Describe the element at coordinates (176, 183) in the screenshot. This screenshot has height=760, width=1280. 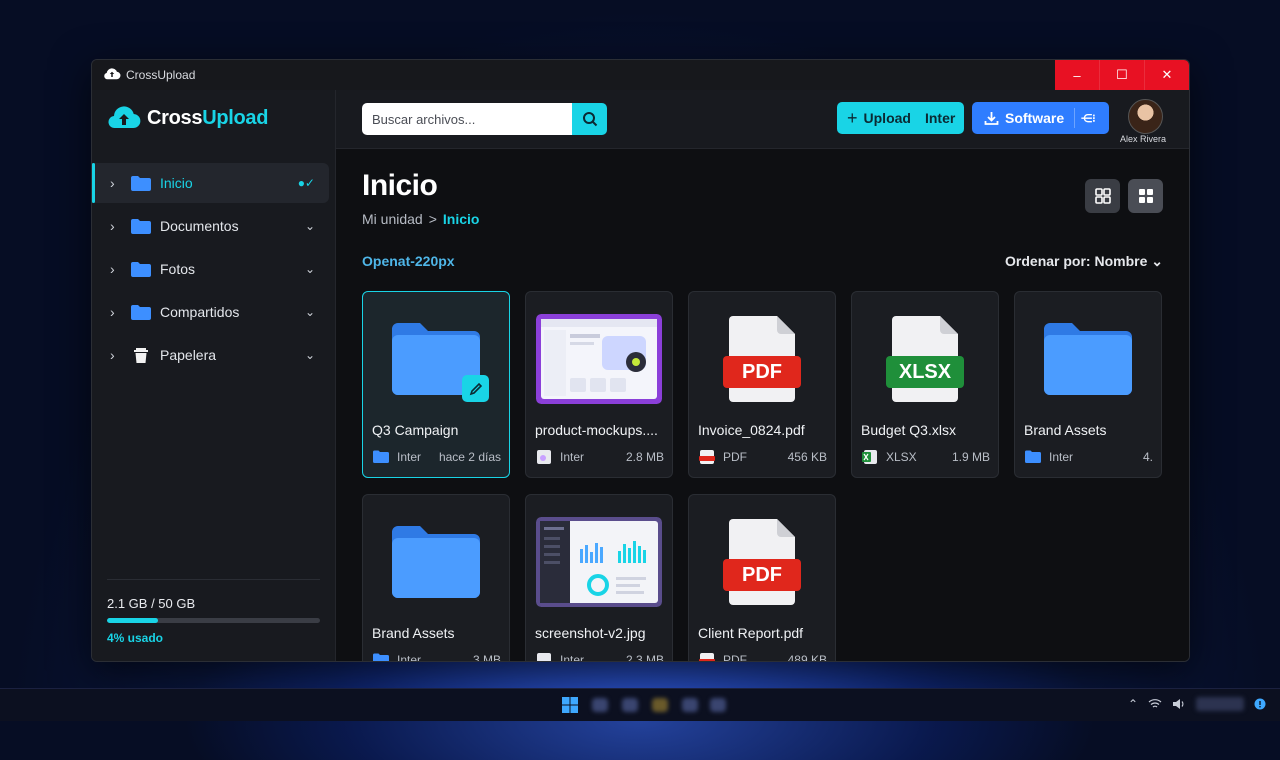
I see `sidebar-item-label: Inicio` at that location.